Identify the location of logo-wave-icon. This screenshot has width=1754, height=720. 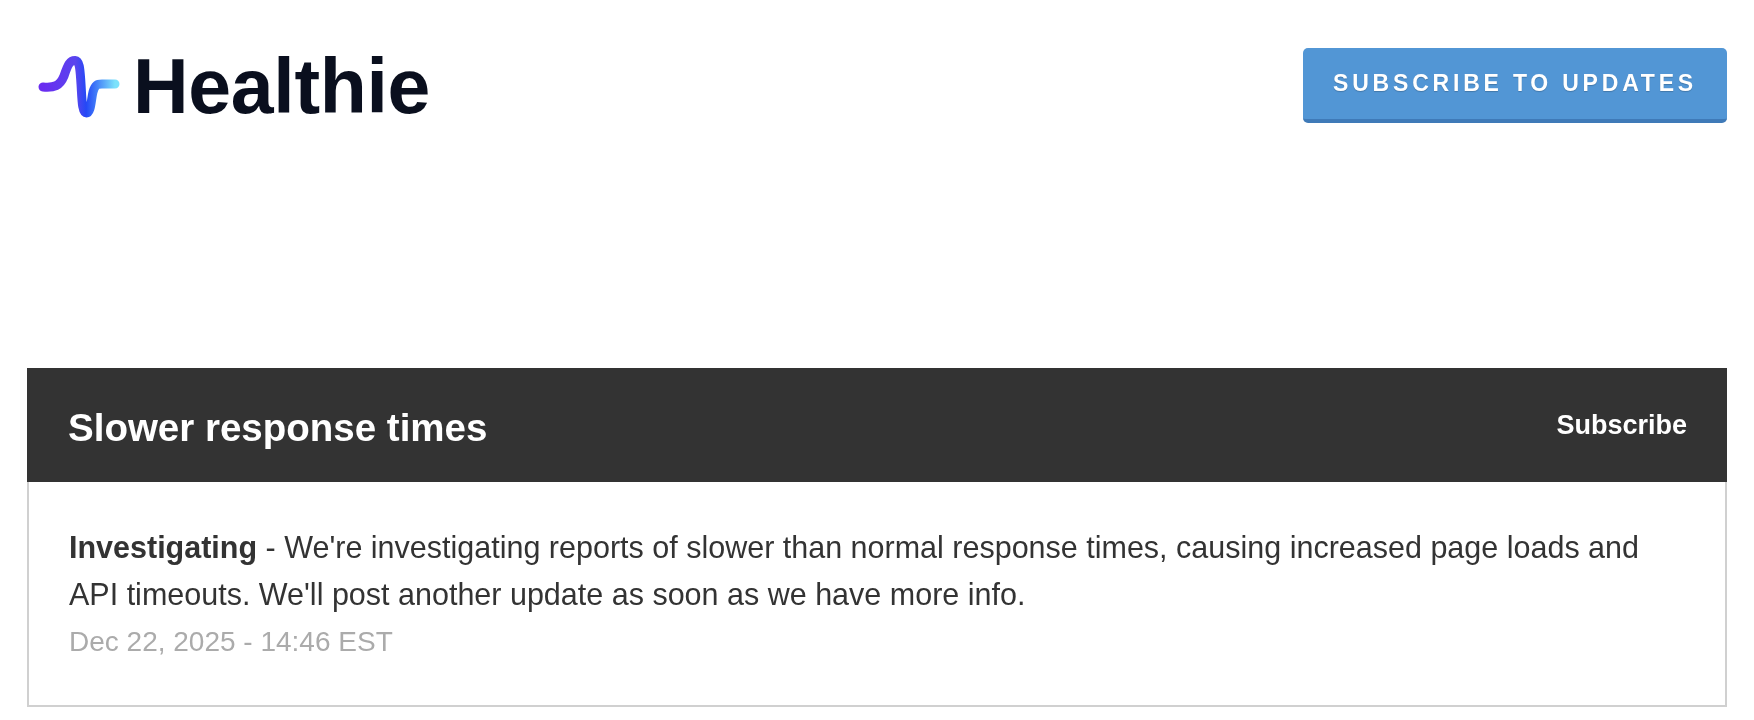
(79, 86).